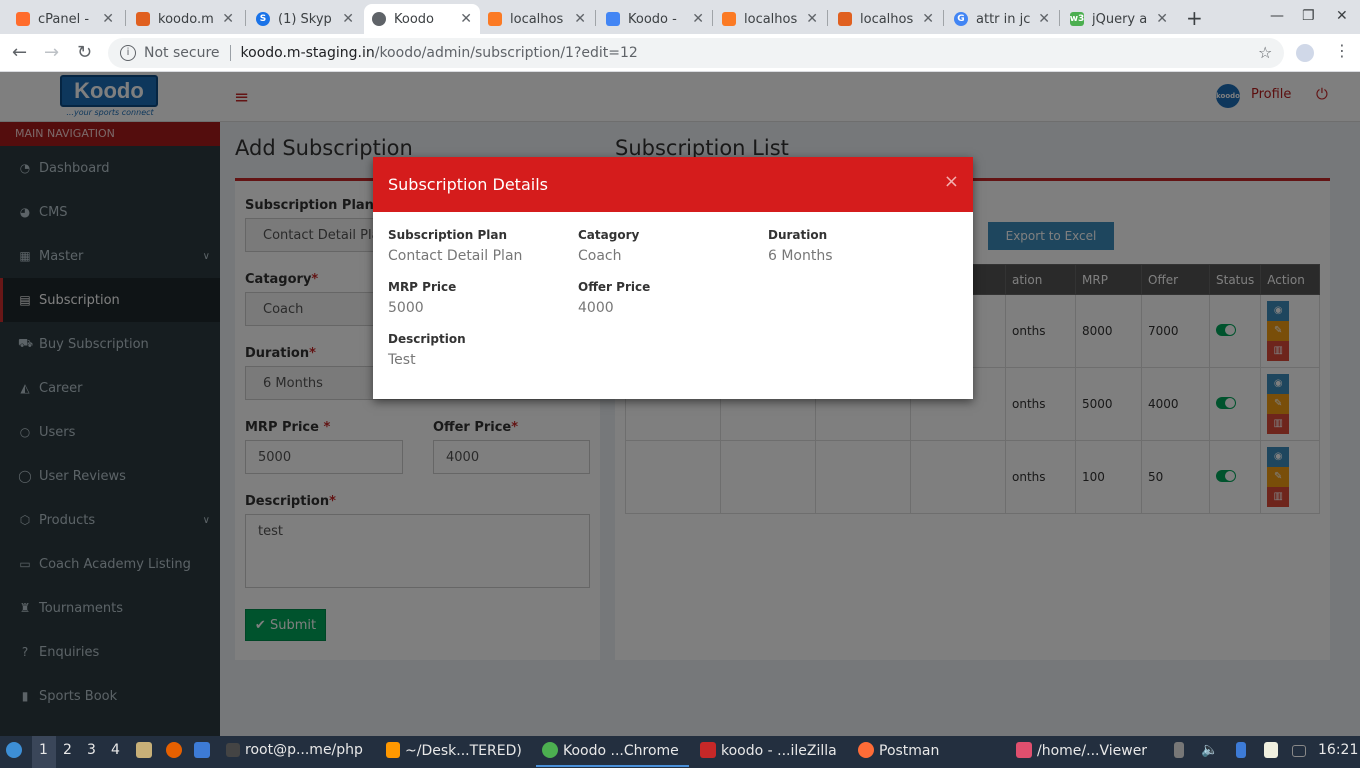  What do you see at coordinates (51, 52) in the screenshot?
I see `forward-arrow-icon: →` at bounding box center [51, 52].